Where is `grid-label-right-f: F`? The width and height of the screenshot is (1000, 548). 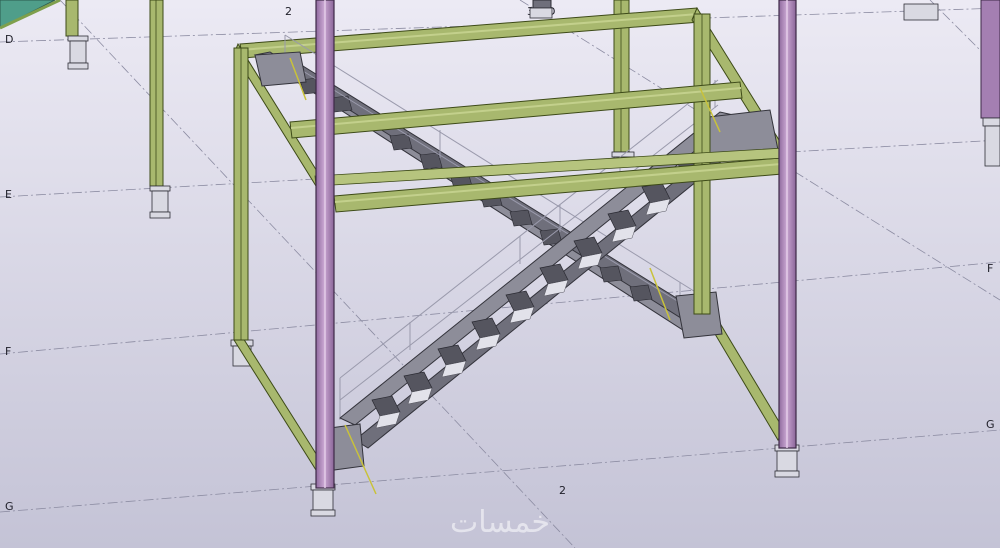
grid-label-right-f: F is located at coordinates (990, 268).